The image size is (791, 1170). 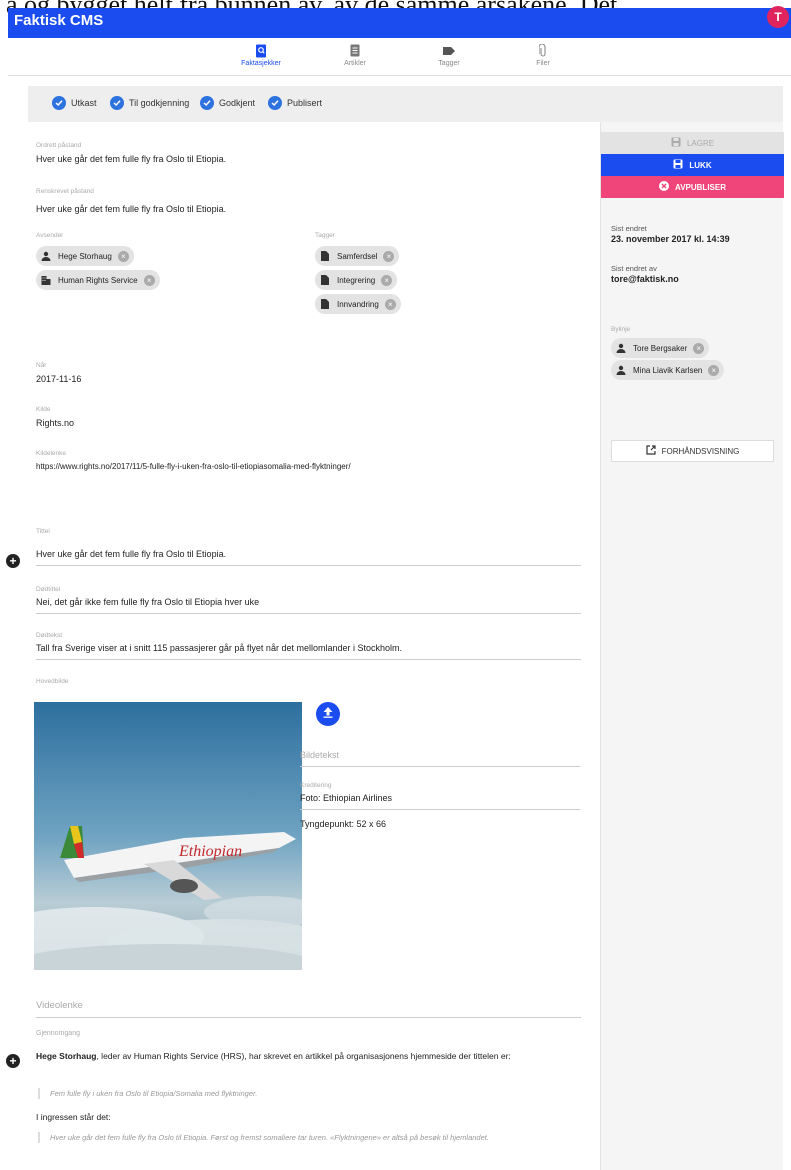 I want to click on chip-label: Human Rights Service, so click(x=98, y=280).